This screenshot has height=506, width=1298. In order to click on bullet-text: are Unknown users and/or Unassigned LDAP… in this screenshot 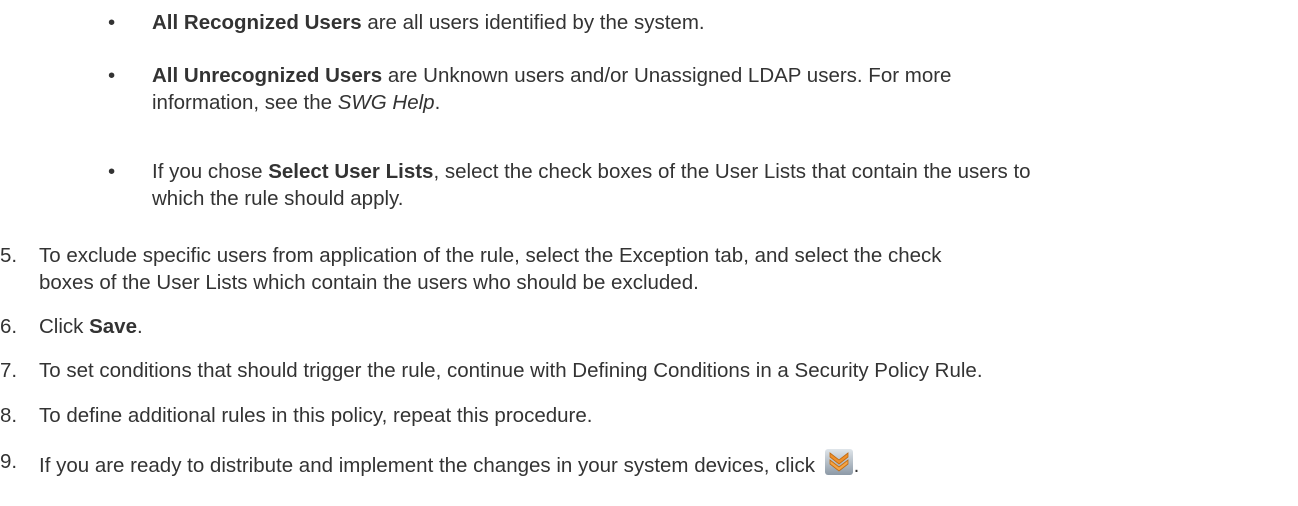, I will do `click(667, 75)`.